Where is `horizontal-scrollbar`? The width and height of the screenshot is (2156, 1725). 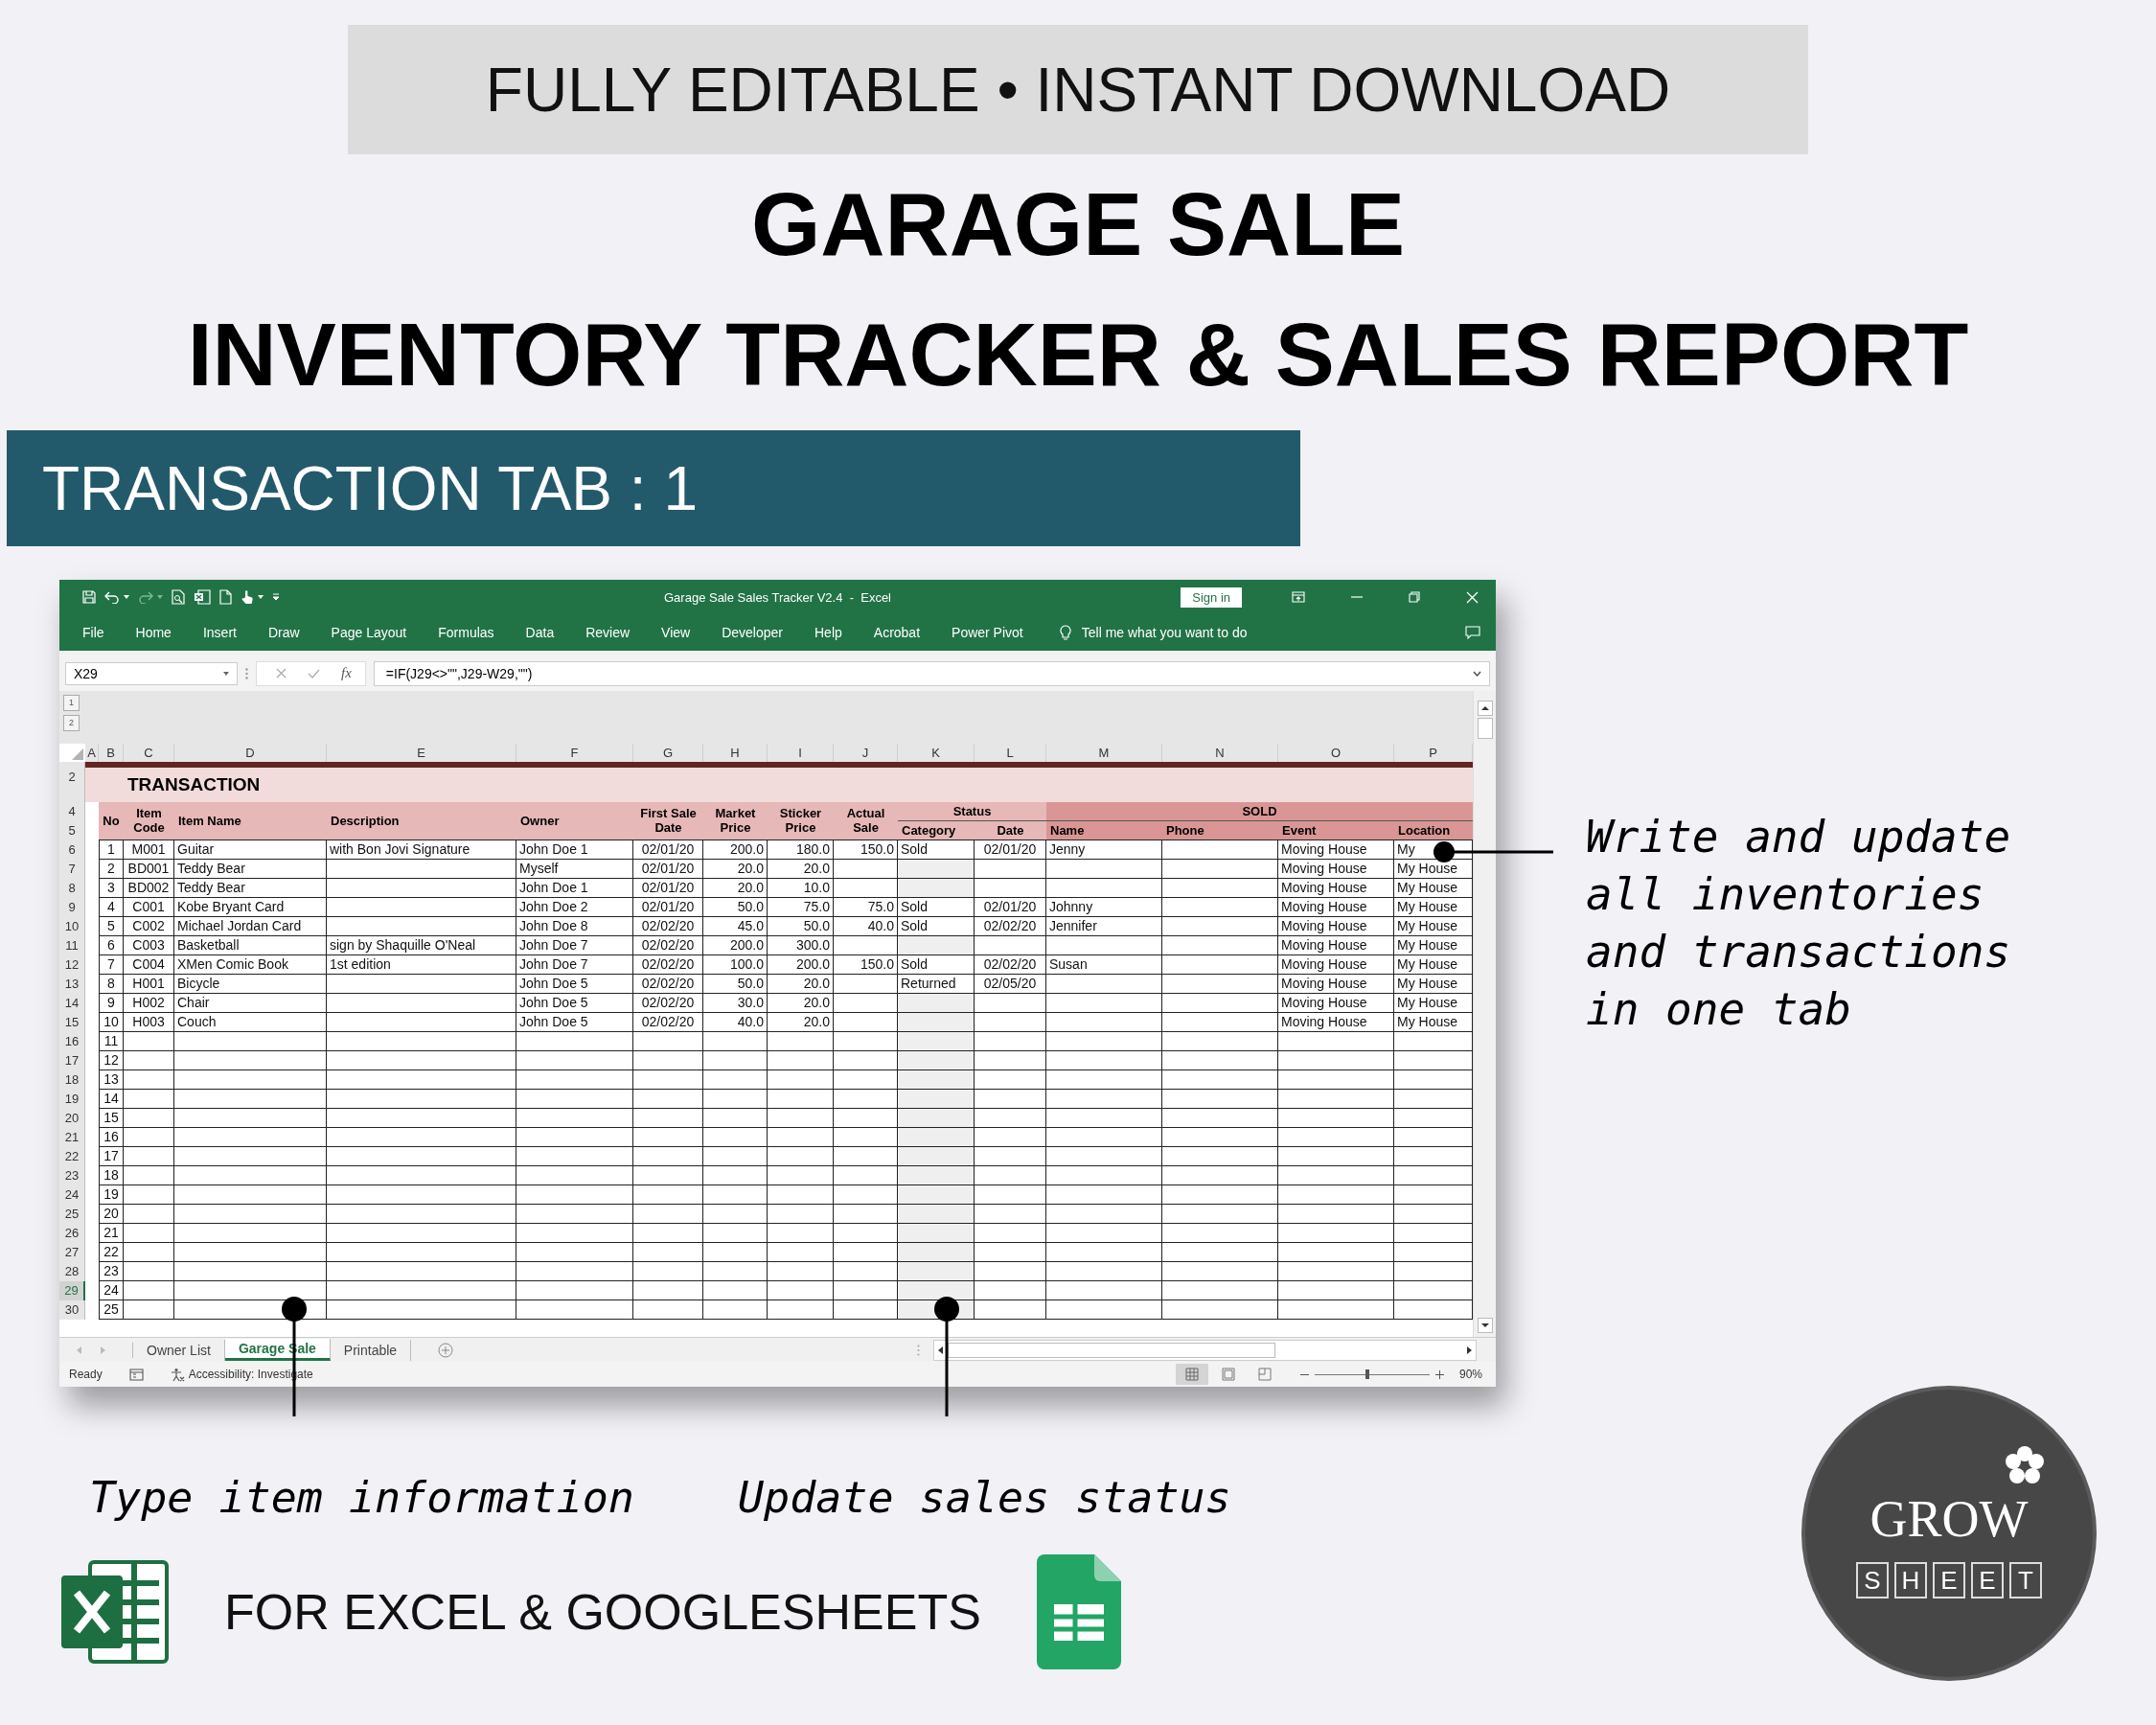
horizontal-scrollbar is located at coordinates (1205, 1350).